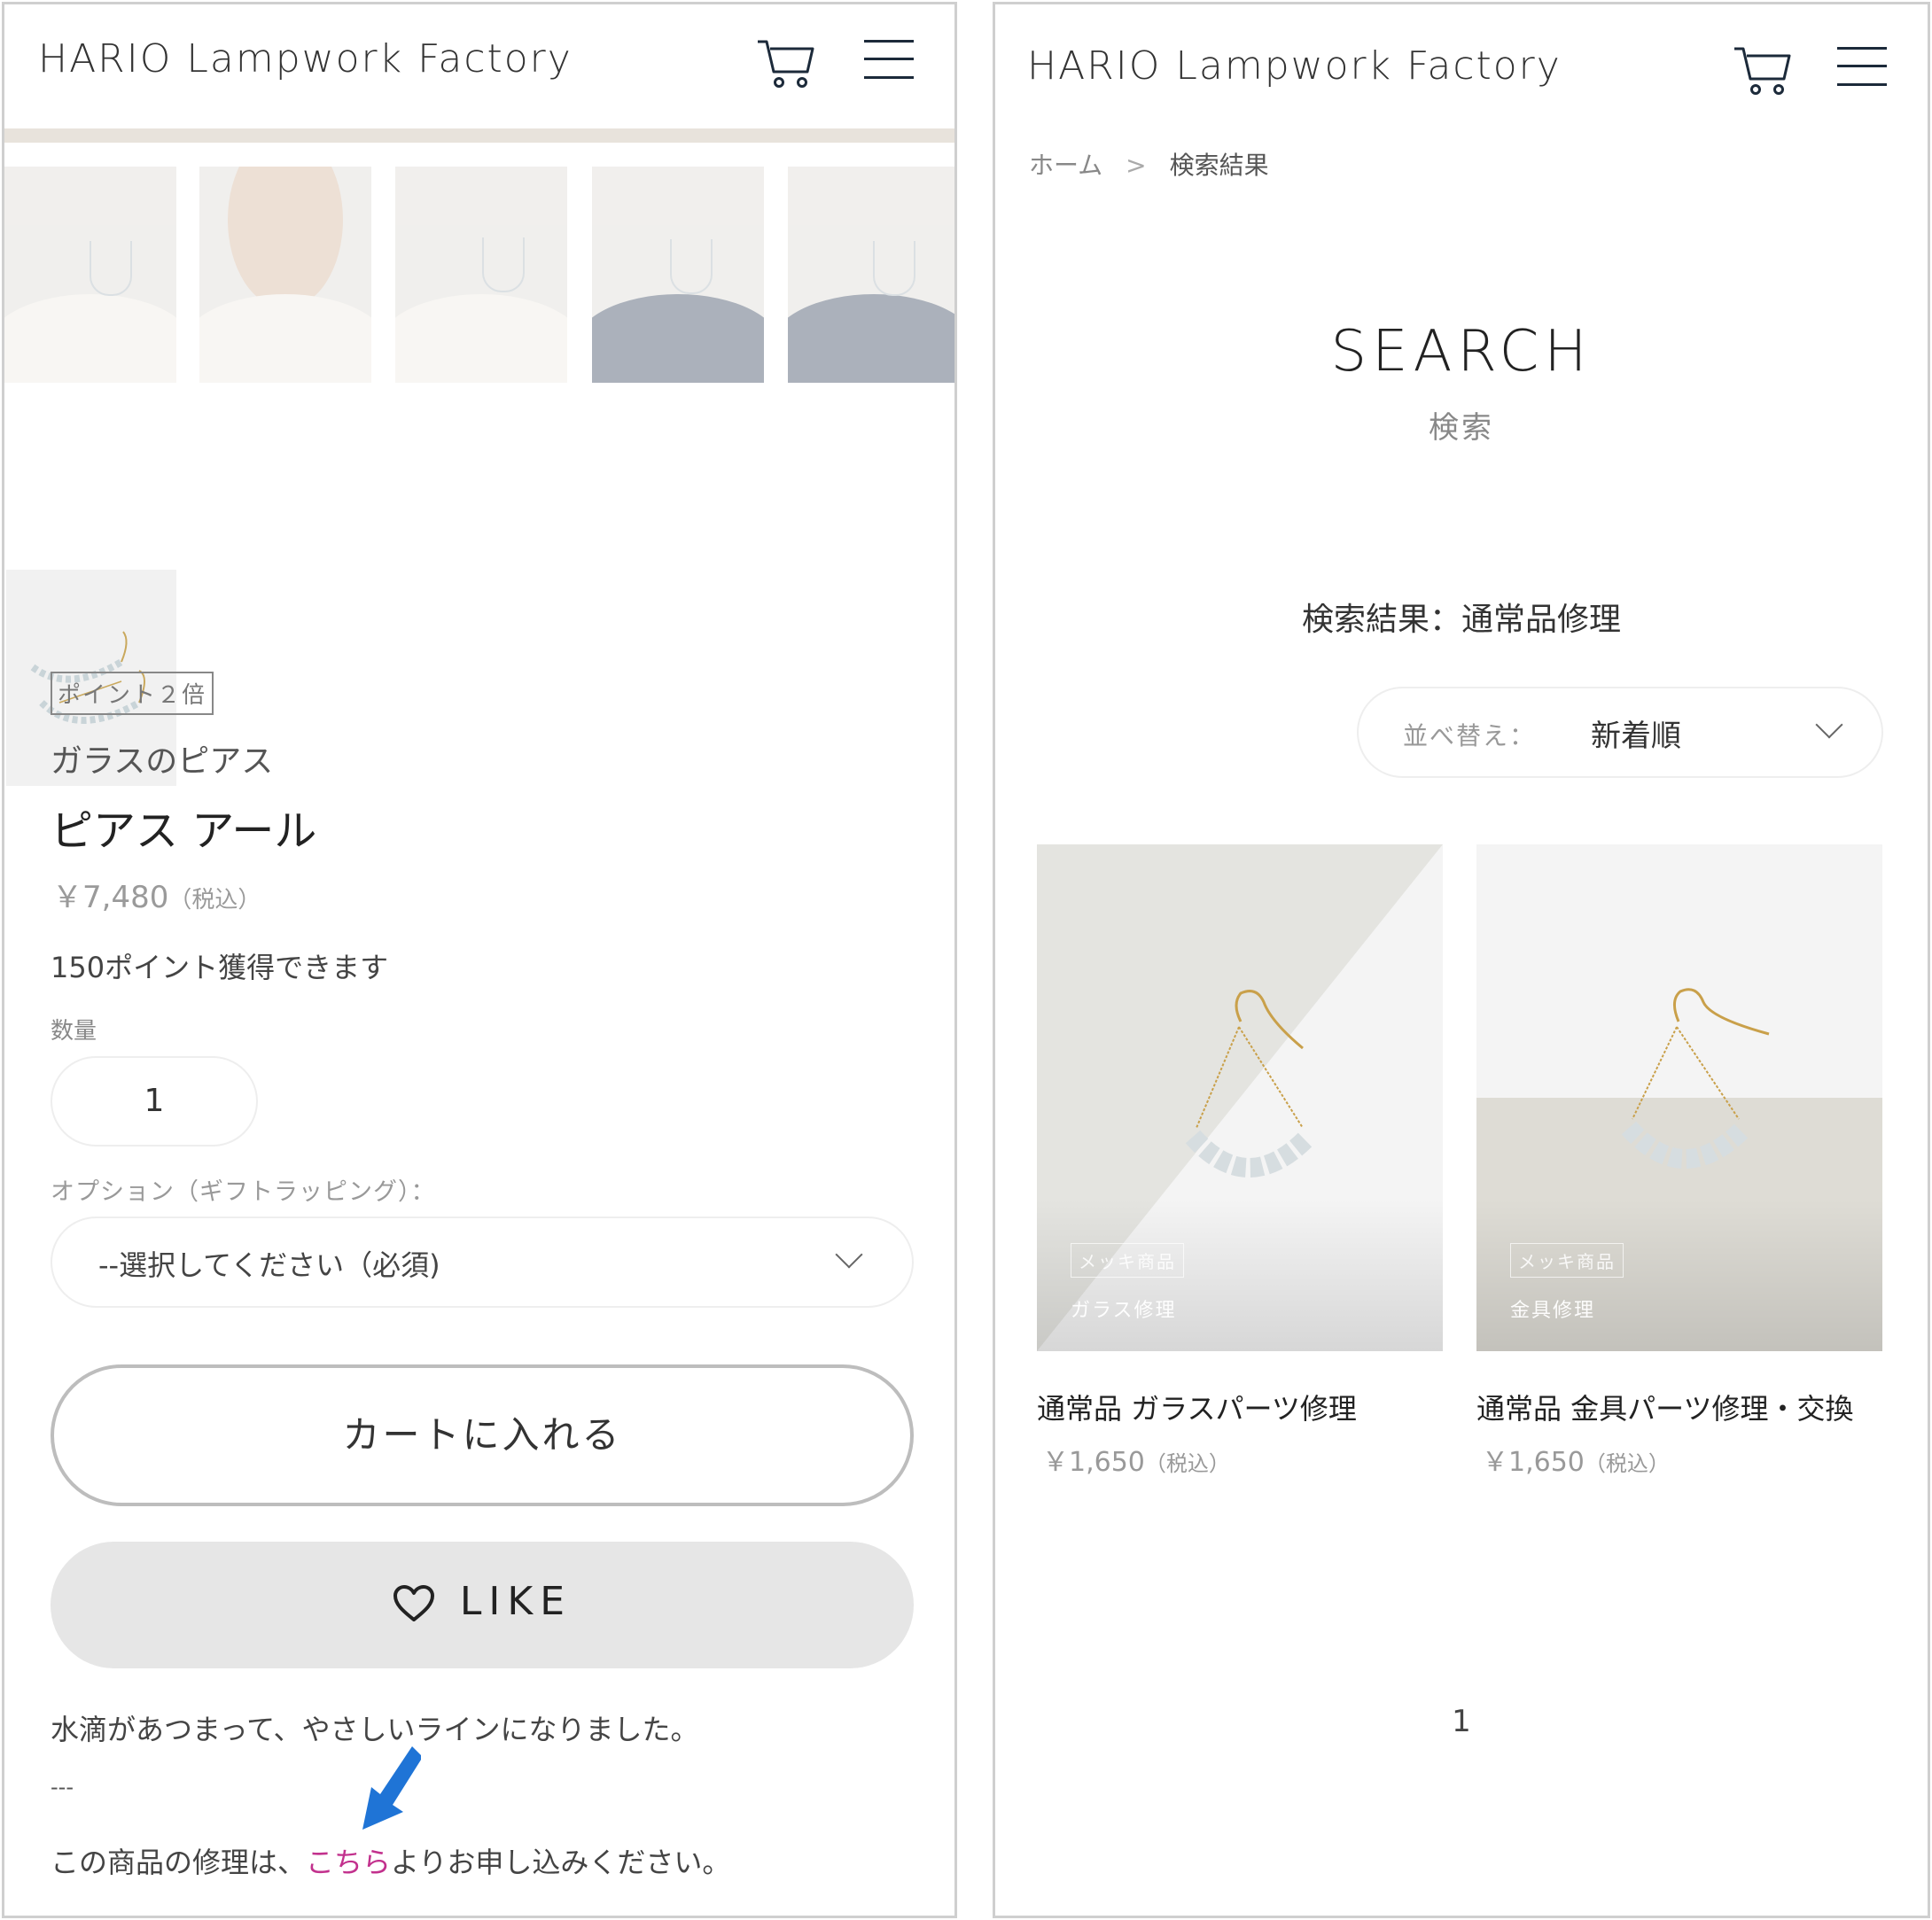 Image resolution: width=1932 pixels, height=1920 pixels. Describe the element at coordinates (1461, 352) in the screenshot. I see `page-title: SEARCH` at that location.